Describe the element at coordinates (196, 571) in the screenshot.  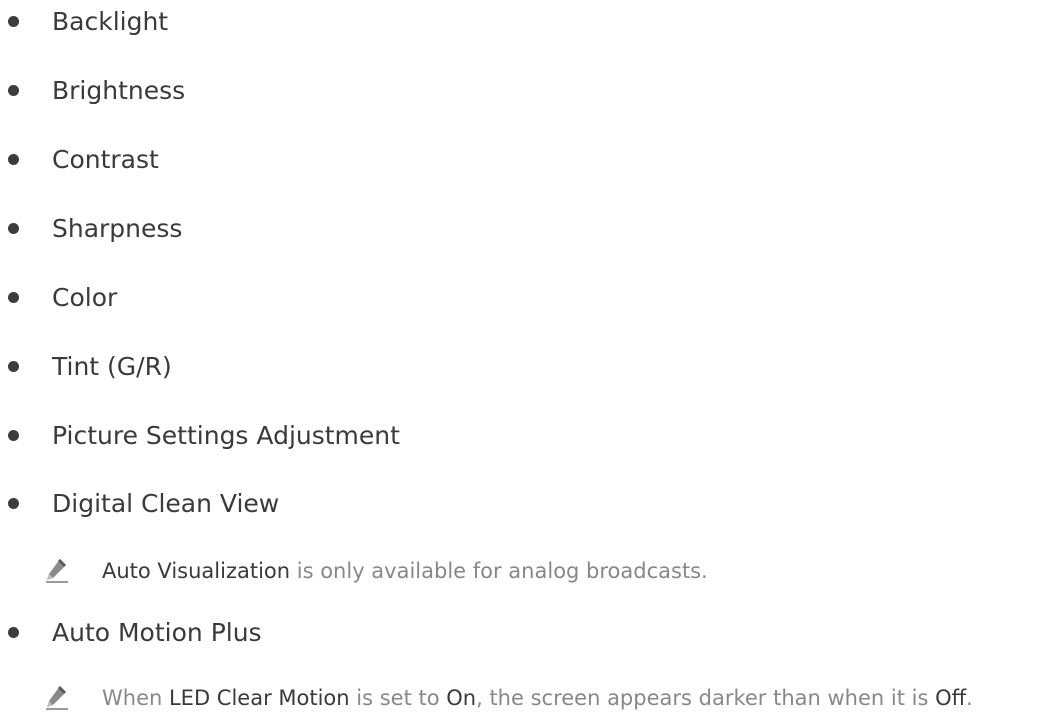
I see `note-keyword: Auto Visualization` at that location.